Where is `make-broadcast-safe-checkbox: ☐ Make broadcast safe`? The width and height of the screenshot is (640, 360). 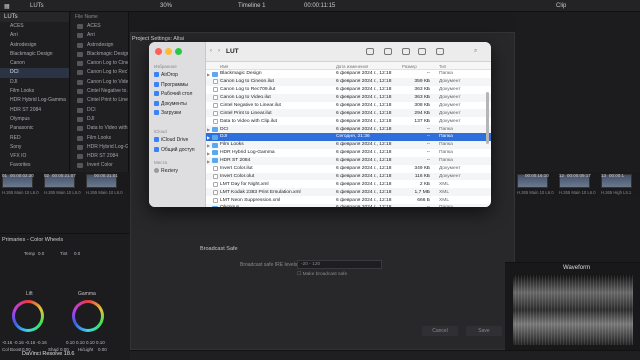
make-broadcast-safe-checkbox: ☐ Make broadcast safe is located at coordinates (322, 274).